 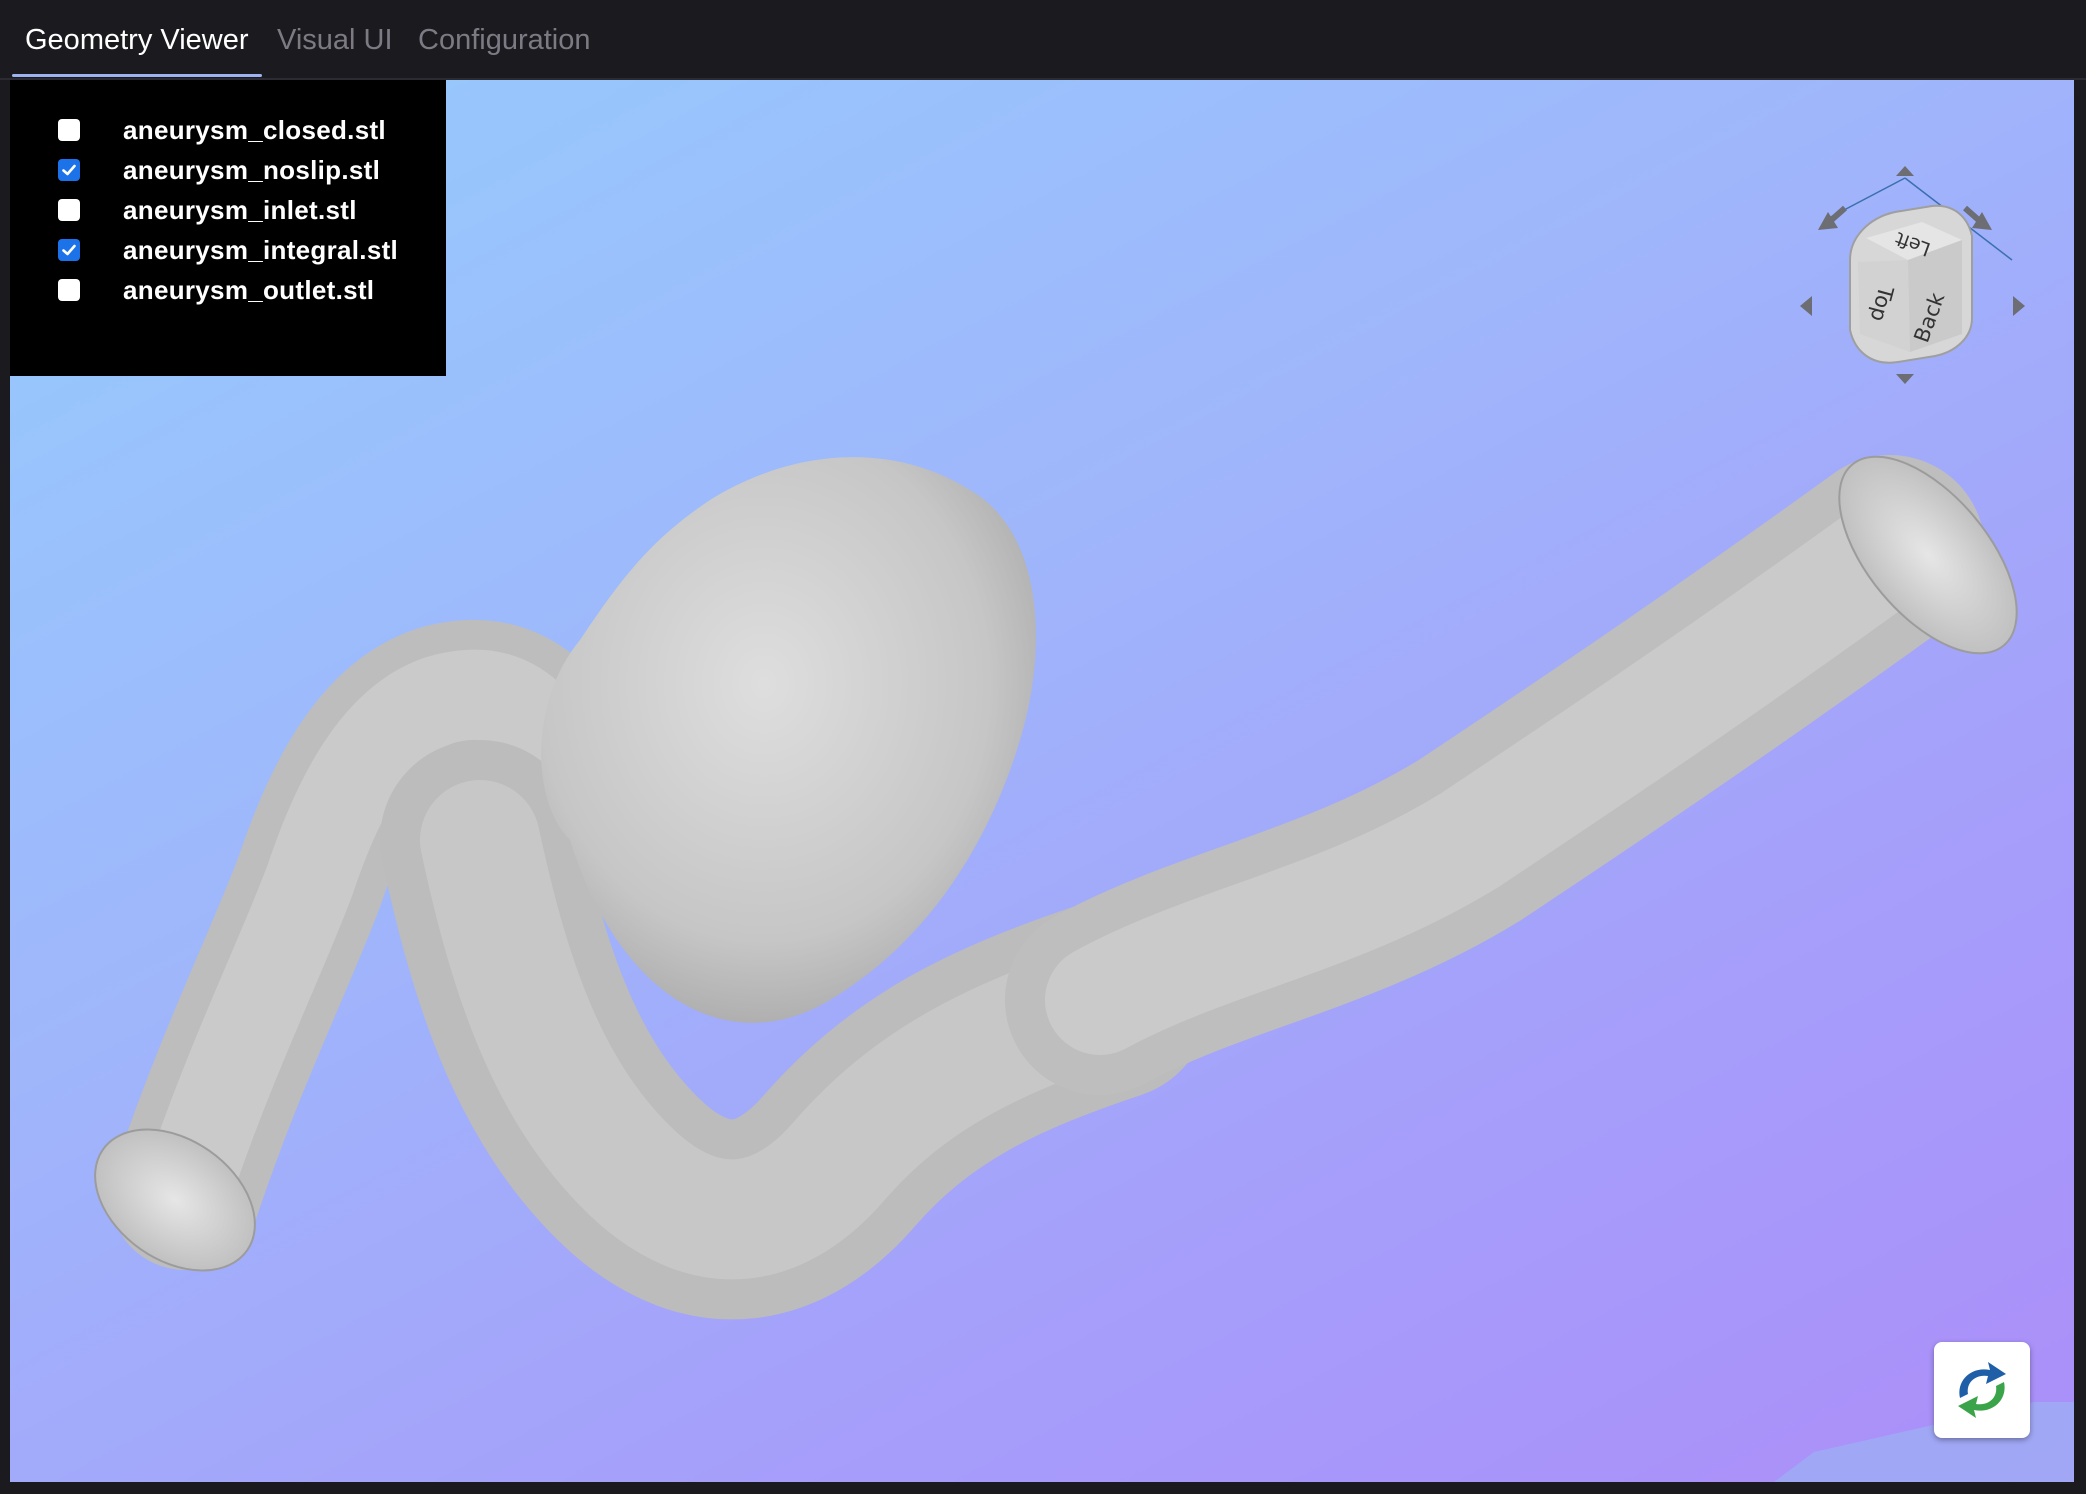 I want to click on reset-view-button, so click(x=1982, y=1390).